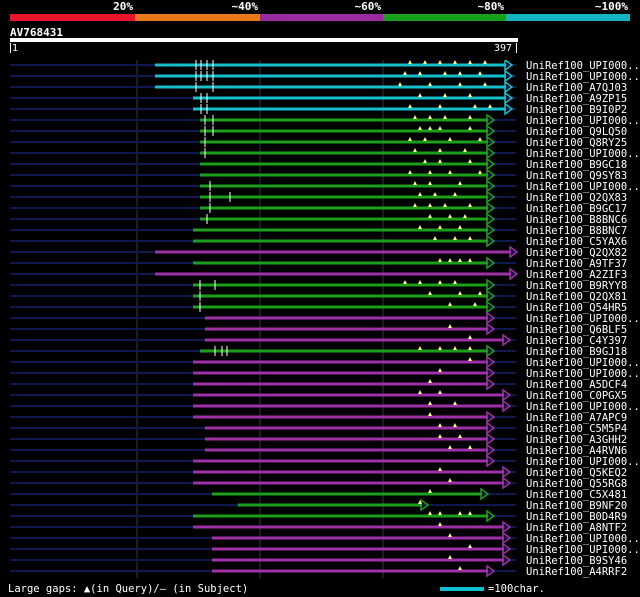  What do you see at coordinates (568, 11) in the screenshot?
I see `legend-segment: ~100%` at bounding box center [568, 11].